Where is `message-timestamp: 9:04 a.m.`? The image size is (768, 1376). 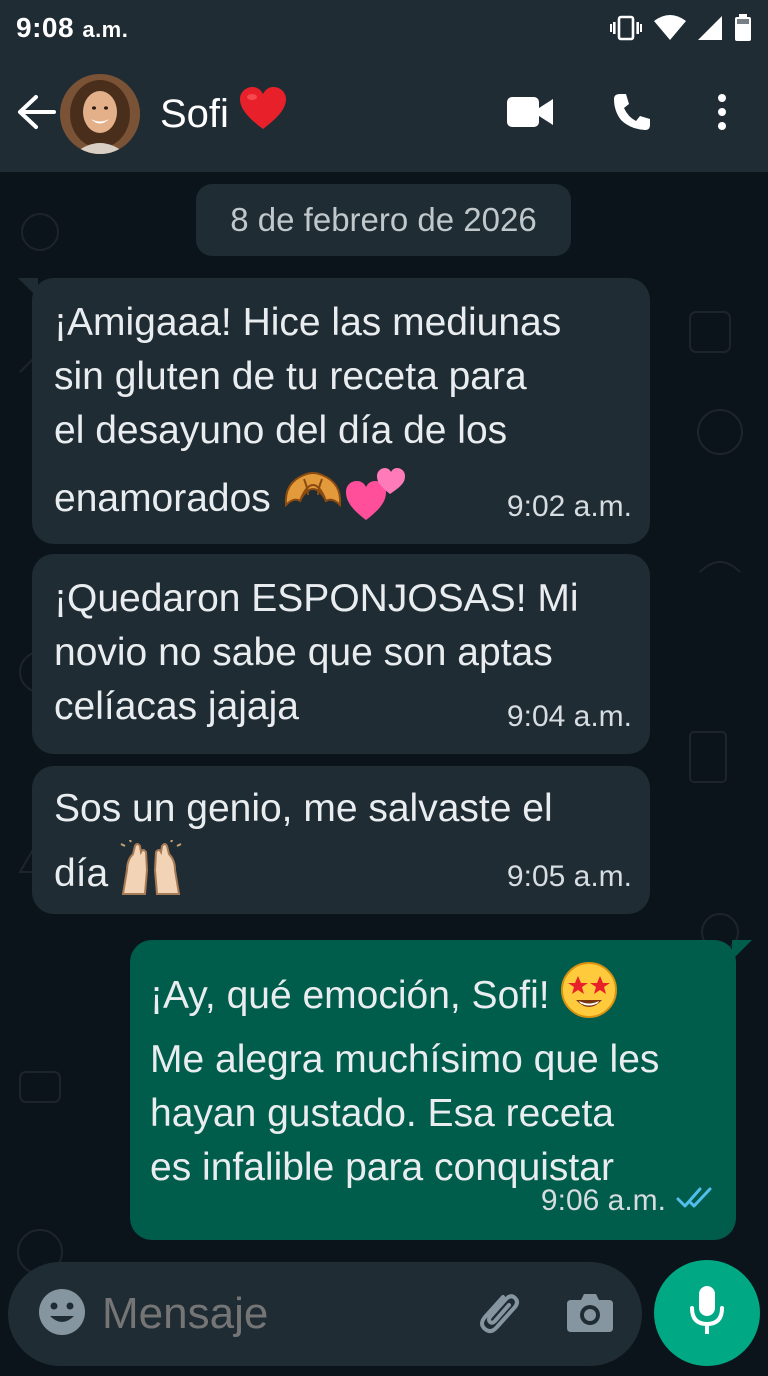
message-timestamp: 9:04 a.m. is located at coordinates (569, 717).